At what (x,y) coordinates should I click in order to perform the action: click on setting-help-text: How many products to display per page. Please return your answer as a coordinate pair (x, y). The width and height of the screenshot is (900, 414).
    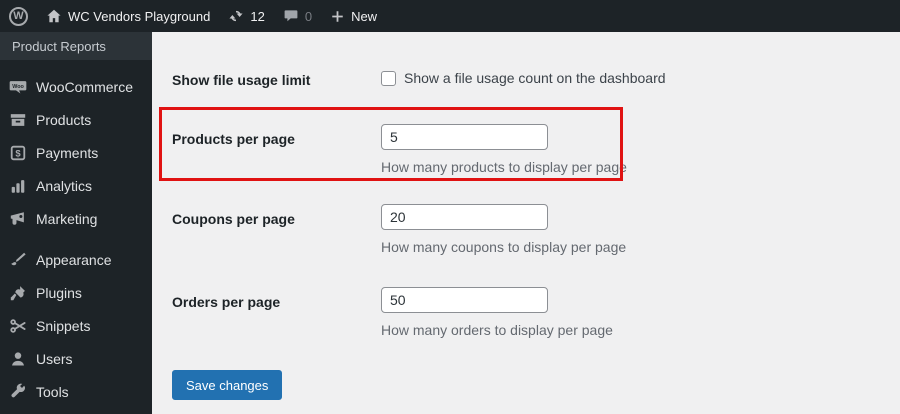
    Looking at the image, I should click on (504, 167).